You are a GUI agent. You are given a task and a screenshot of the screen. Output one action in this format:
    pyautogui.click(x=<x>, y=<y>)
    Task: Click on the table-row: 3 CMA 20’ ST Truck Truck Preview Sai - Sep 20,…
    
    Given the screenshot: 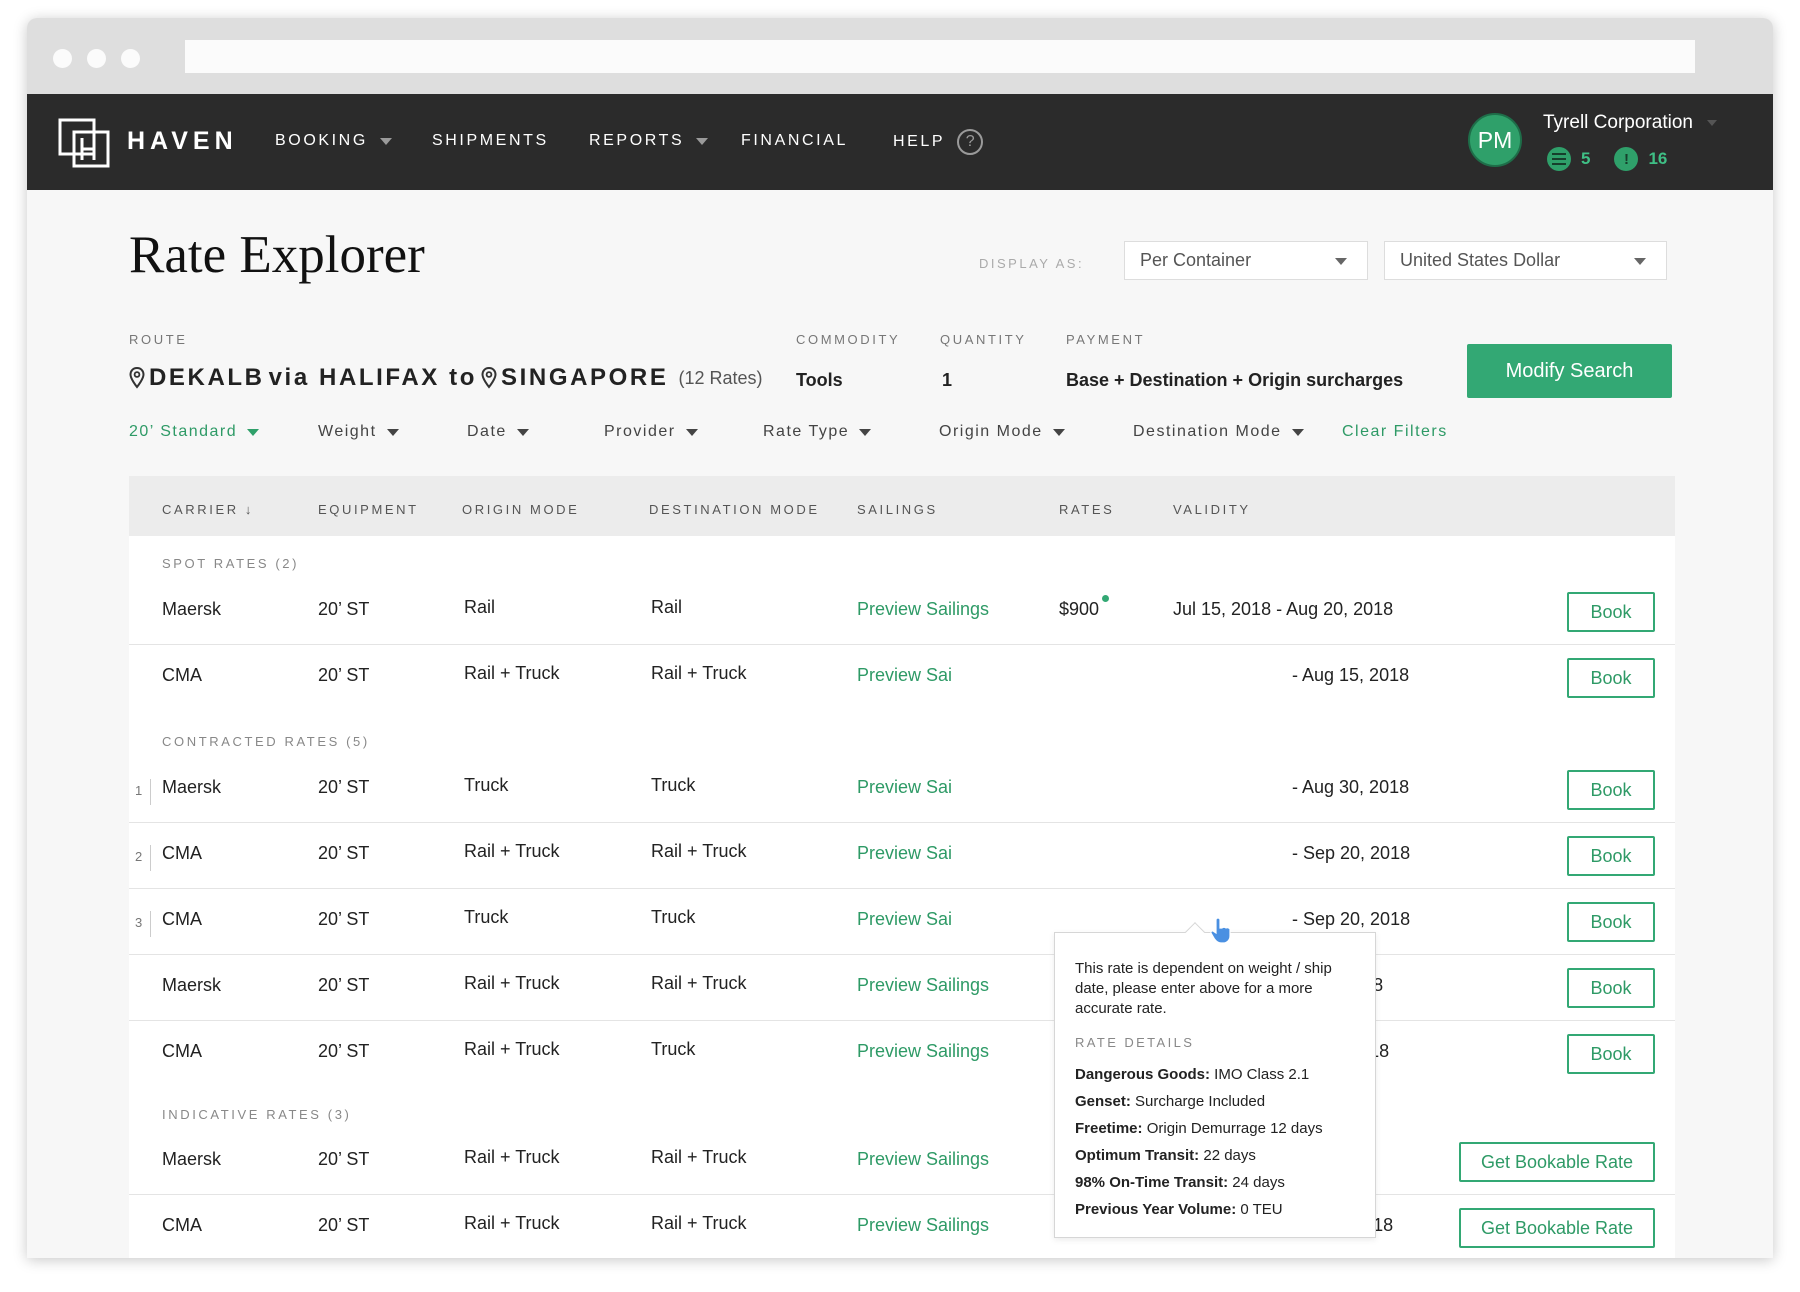 What is the action you would take?
    pyautogui.click(x=902, y=922)
    